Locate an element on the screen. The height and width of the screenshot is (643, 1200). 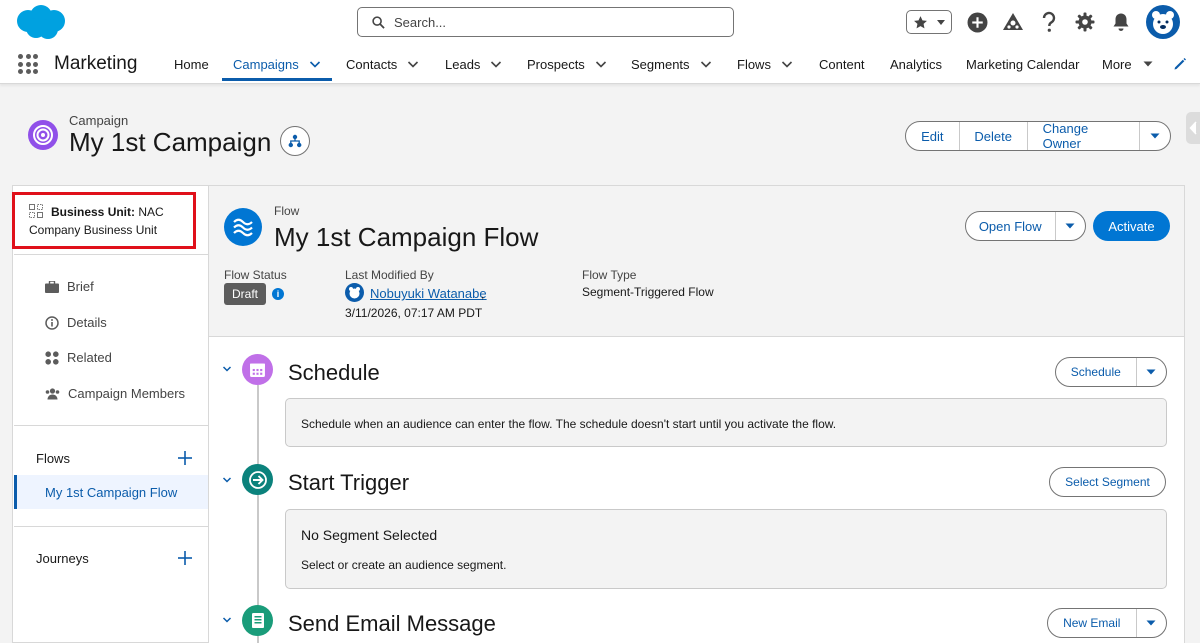
delete-button: Delete is located at coordinates (994, 136).